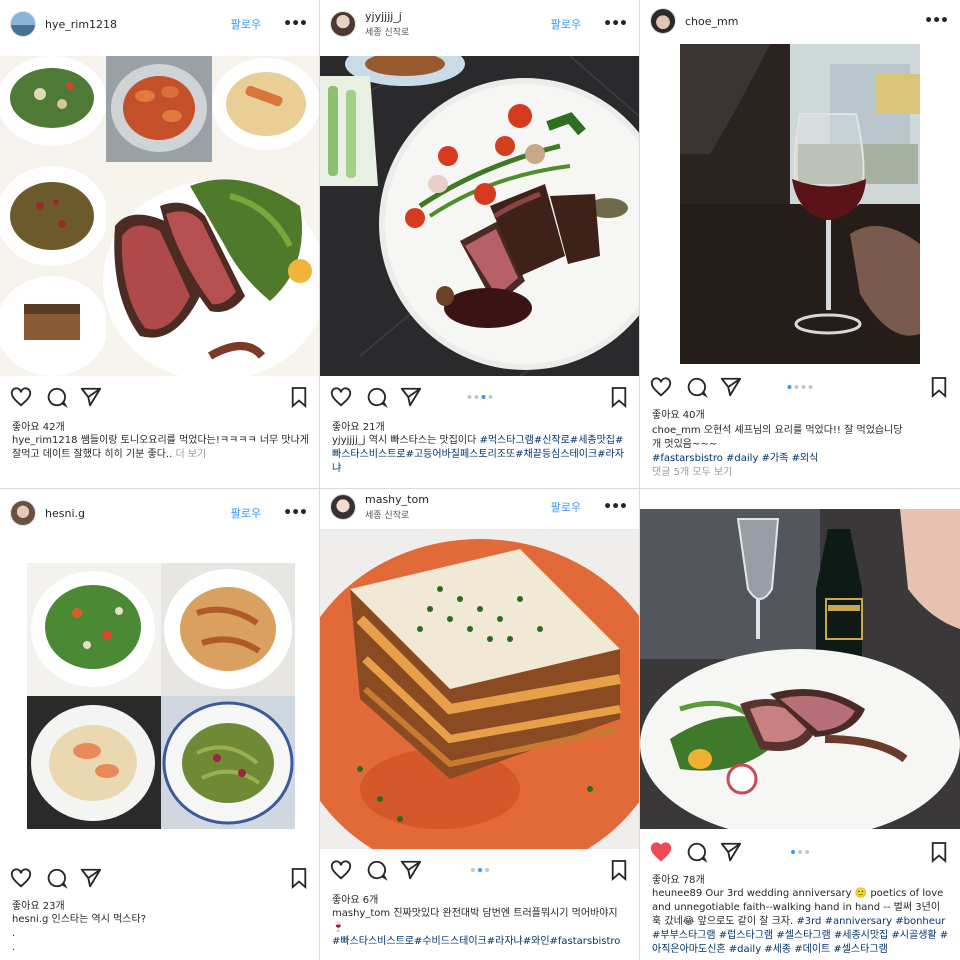 This screenshot has width=960, height=960. I want to click on likes-count: 좋아요 6개, so click(355, 898).